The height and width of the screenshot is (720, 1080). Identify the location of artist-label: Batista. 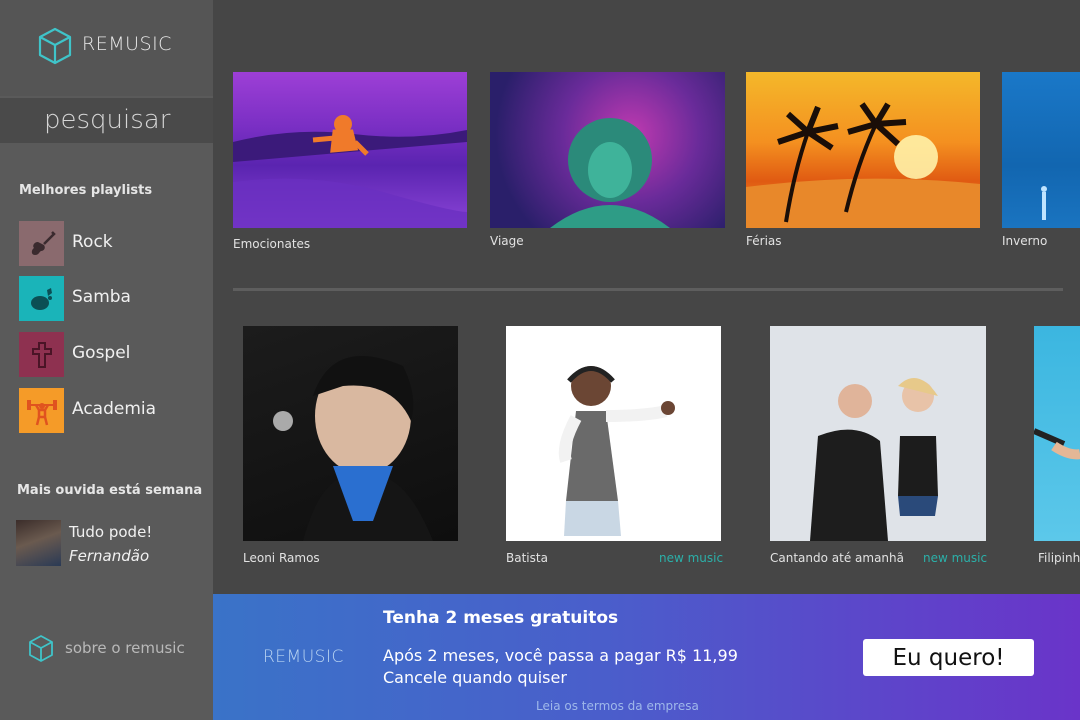
(527, 558).